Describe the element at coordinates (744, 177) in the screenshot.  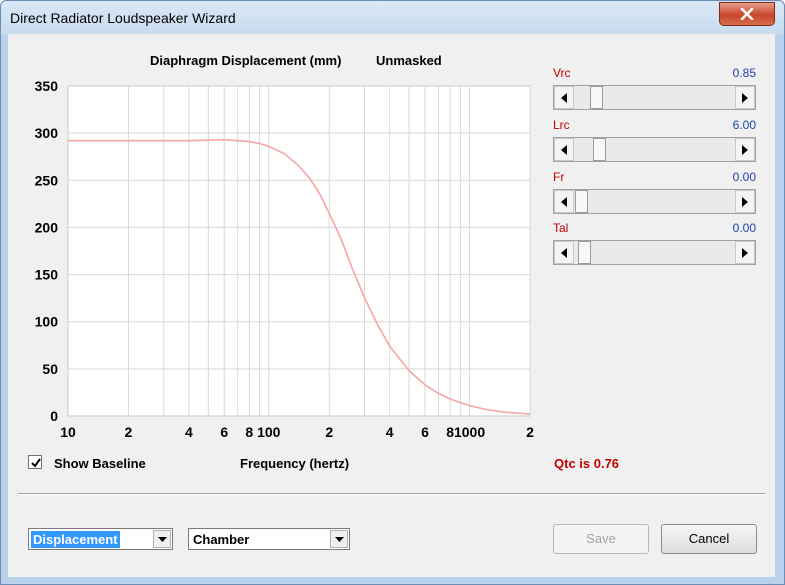
I see `slider-value-fr: 0.00` at that location.